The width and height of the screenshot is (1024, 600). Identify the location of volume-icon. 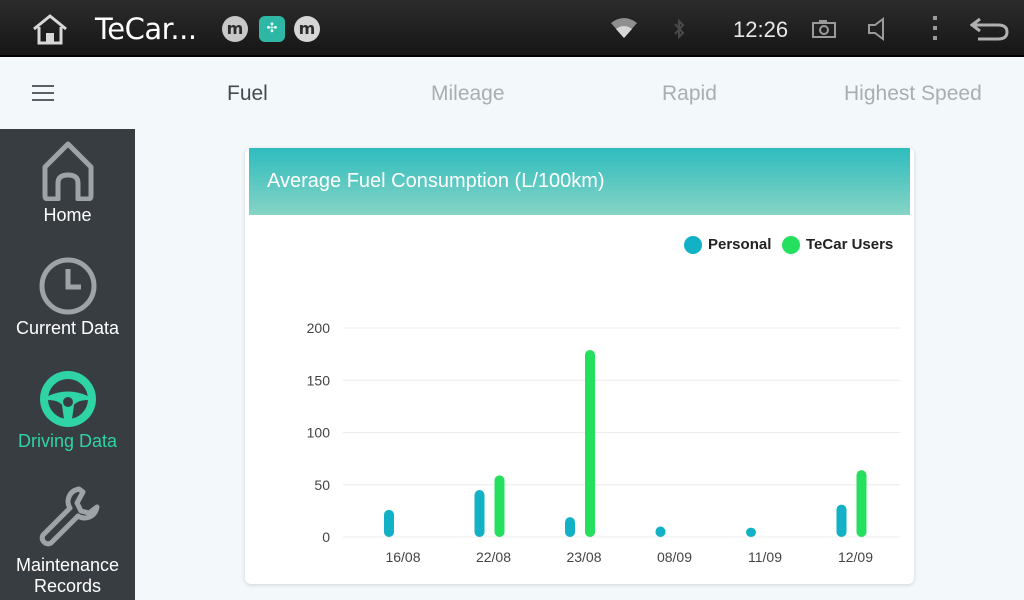
(879, 29).